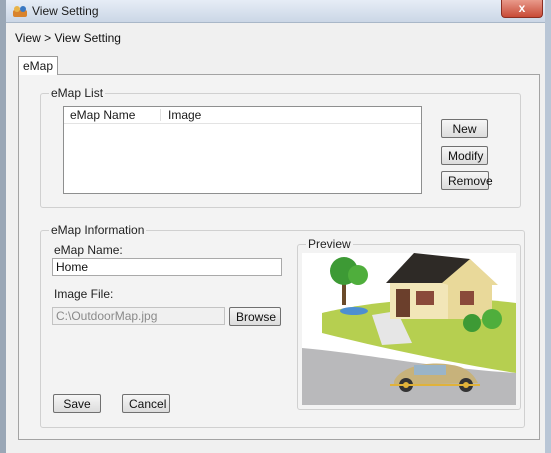 Image resolution: width=551 pixels, height=453 pixels. Describe the element at coordinates (160, 115) in the screenshot. I see `column-divider` at that location.